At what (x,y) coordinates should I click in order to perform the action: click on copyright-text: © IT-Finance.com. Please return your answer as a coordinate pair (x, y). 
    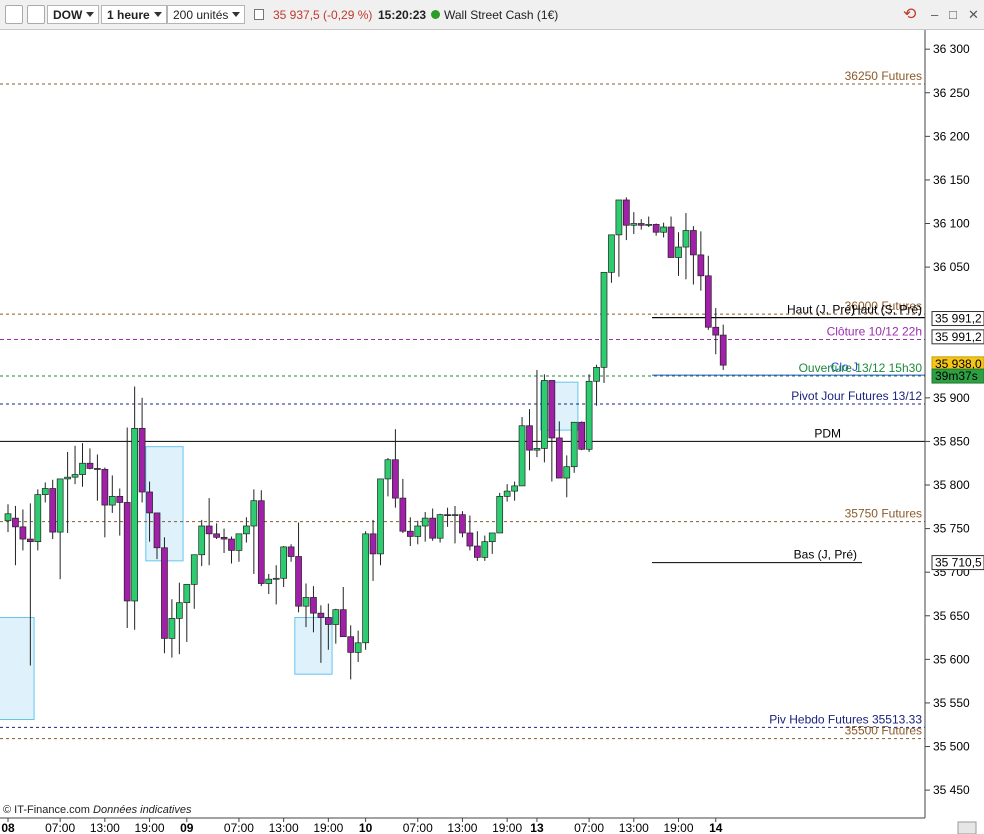
    Looking at the image, I should click on (46, 810).